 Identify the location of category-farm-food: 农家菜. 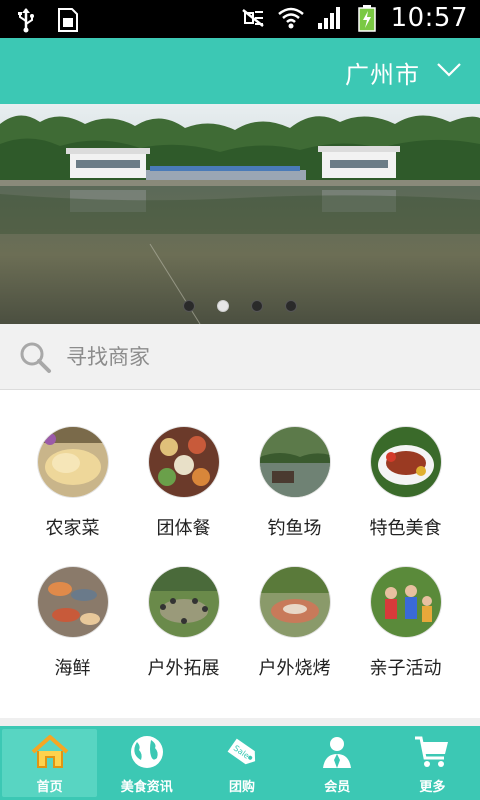
(72, 465).